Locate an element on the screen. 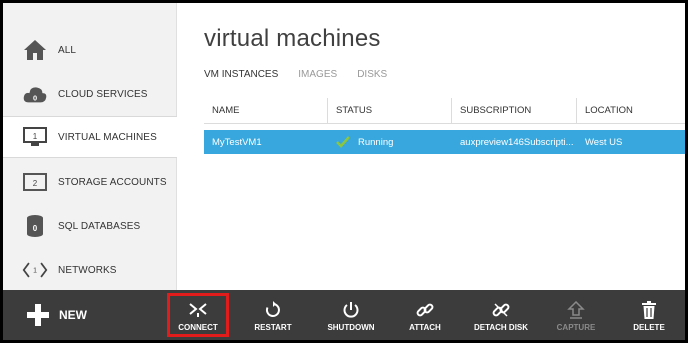 Image resolution: width=688 pixels, height=343 pixels. shutdown-button: SHUTDOWN is located at coordinates (351, 315).